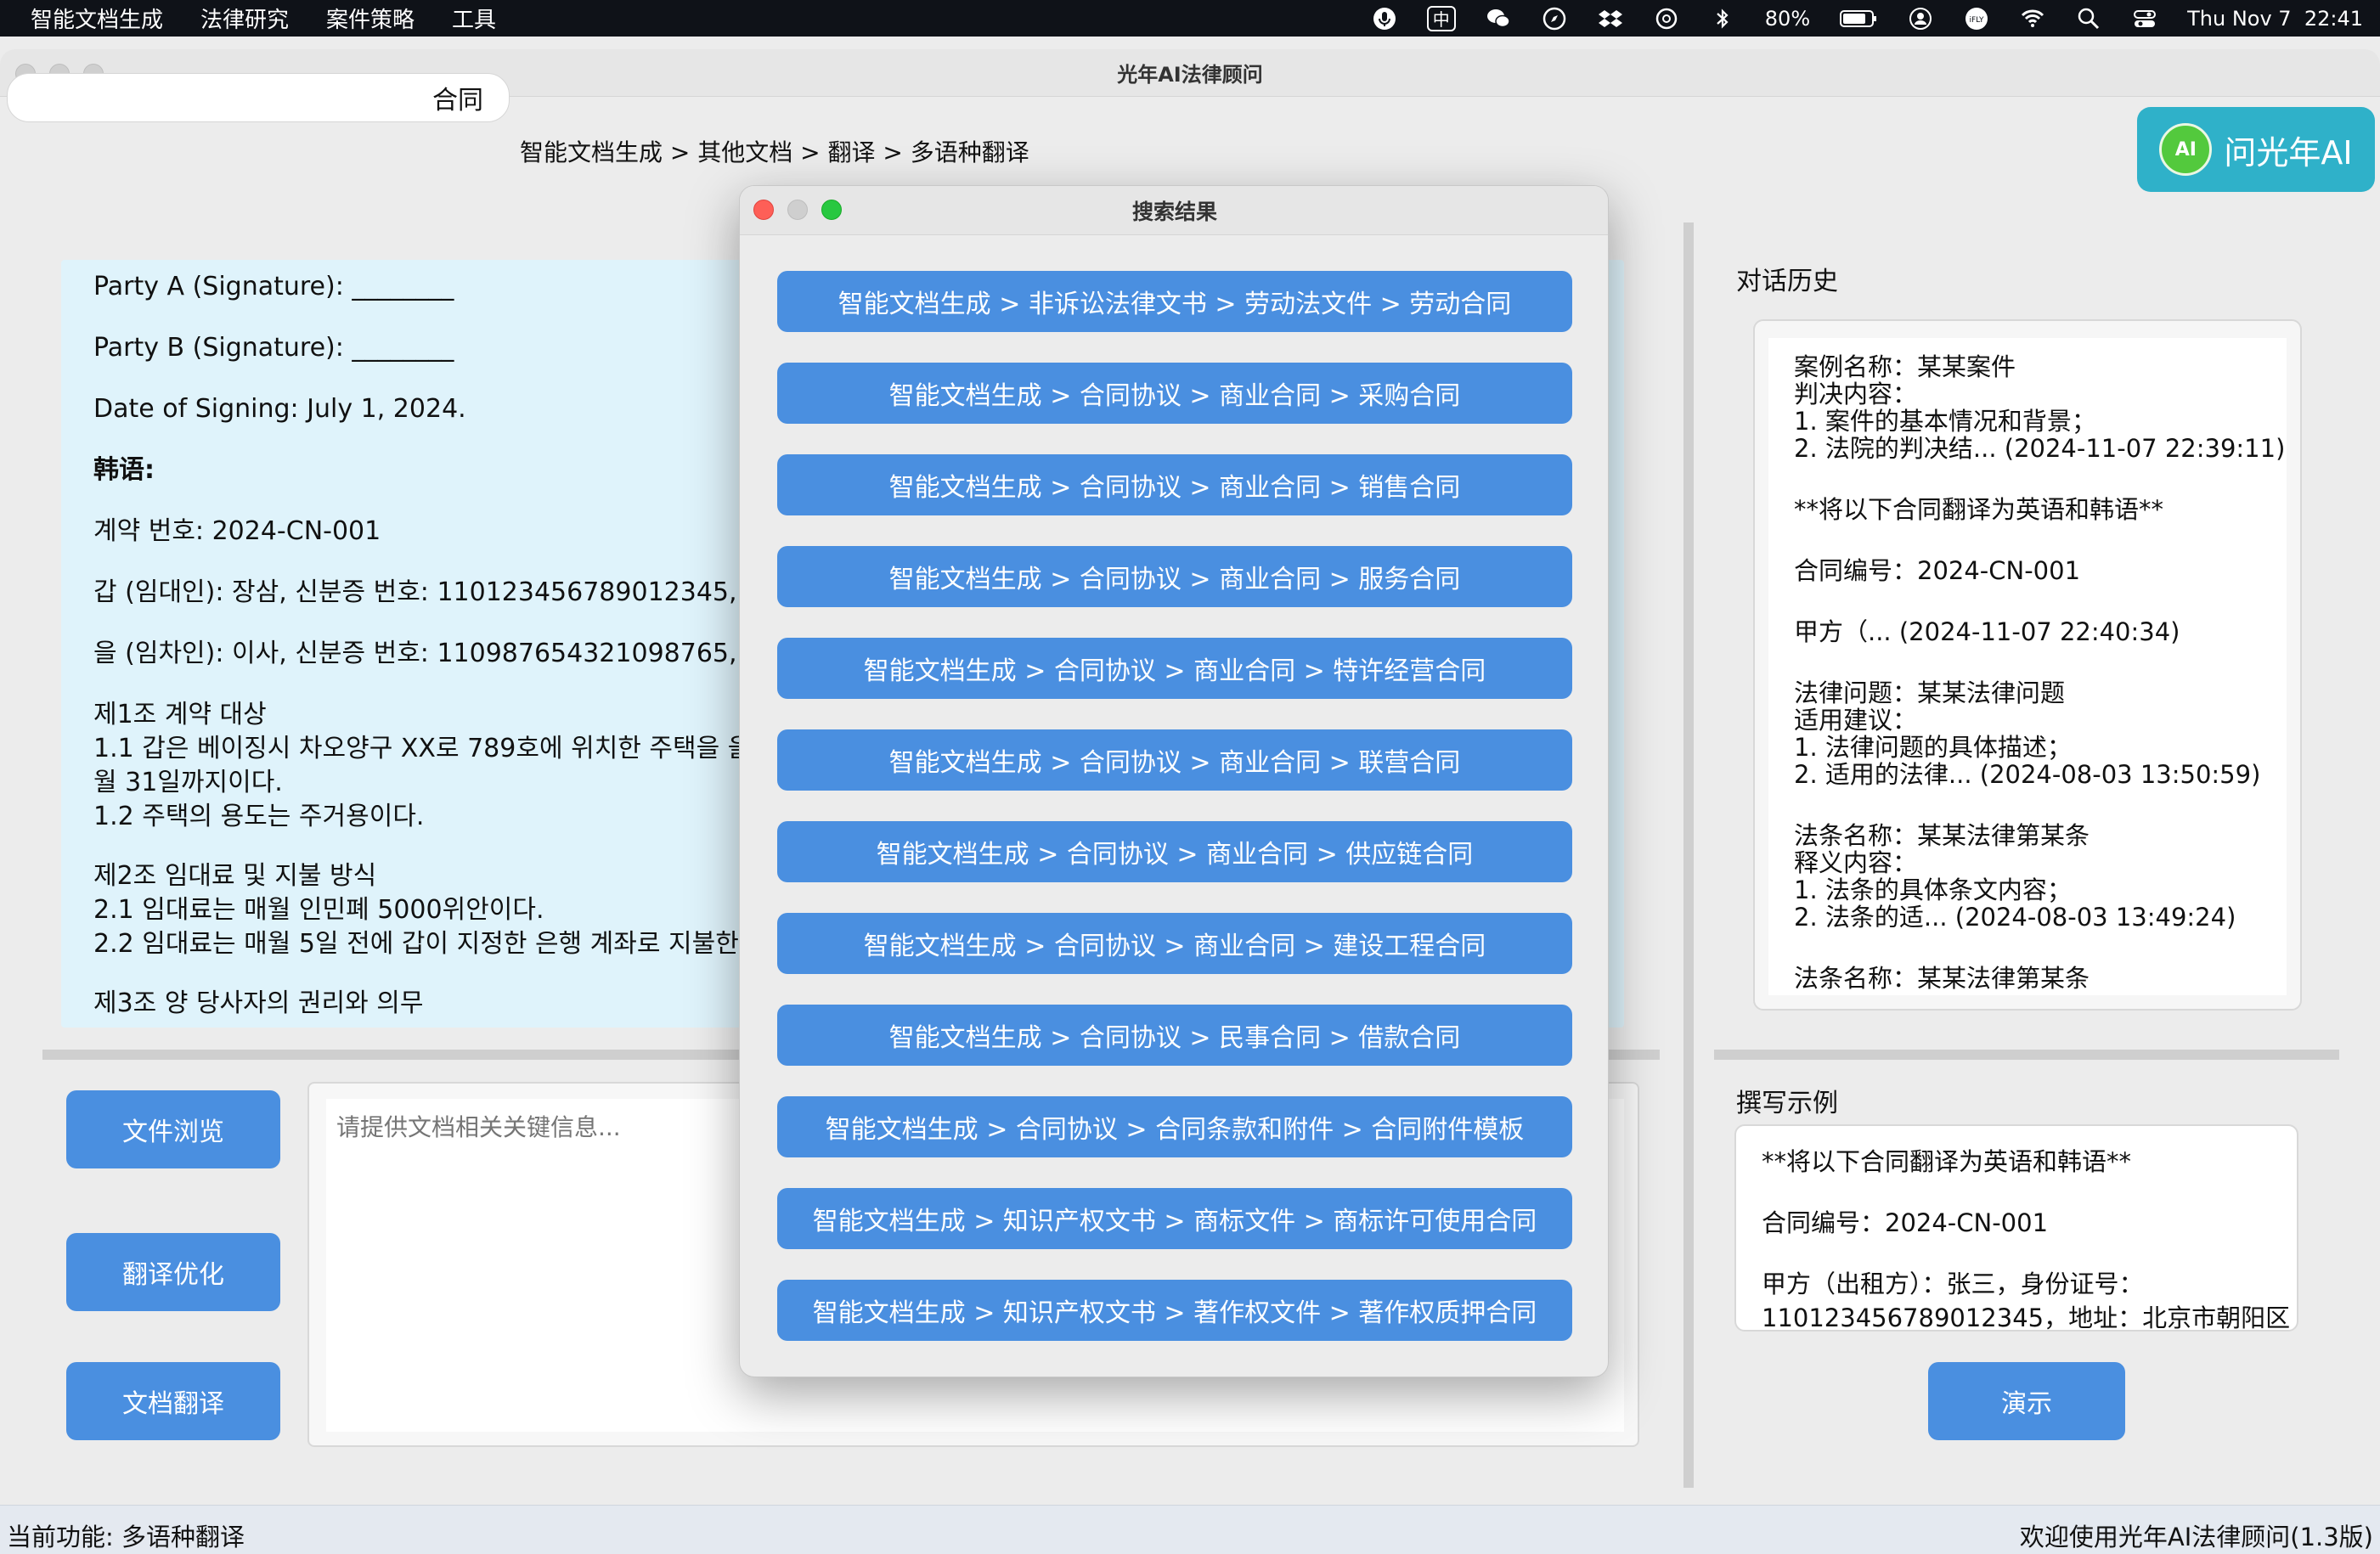 This screenshot has height=1554, width=2380. I want to click on search-result-item: 智能文档生成 > 合同协议 > 商业合同 > 建设工程合同, so click(1175, 944).